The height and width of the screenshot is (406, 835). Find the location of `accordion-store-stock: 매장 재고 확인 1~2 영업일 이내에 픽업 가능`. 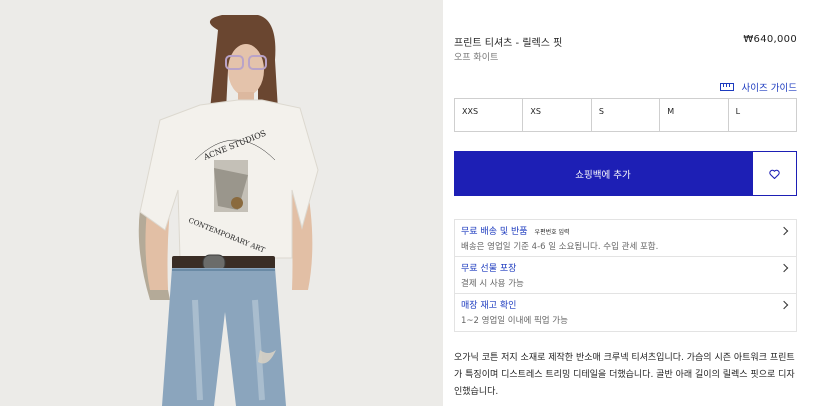

accordion-store-stock: 매장 재고 확인 1~2 영업일 이내에 픽업 가능 is located at coordinates (625, 312).